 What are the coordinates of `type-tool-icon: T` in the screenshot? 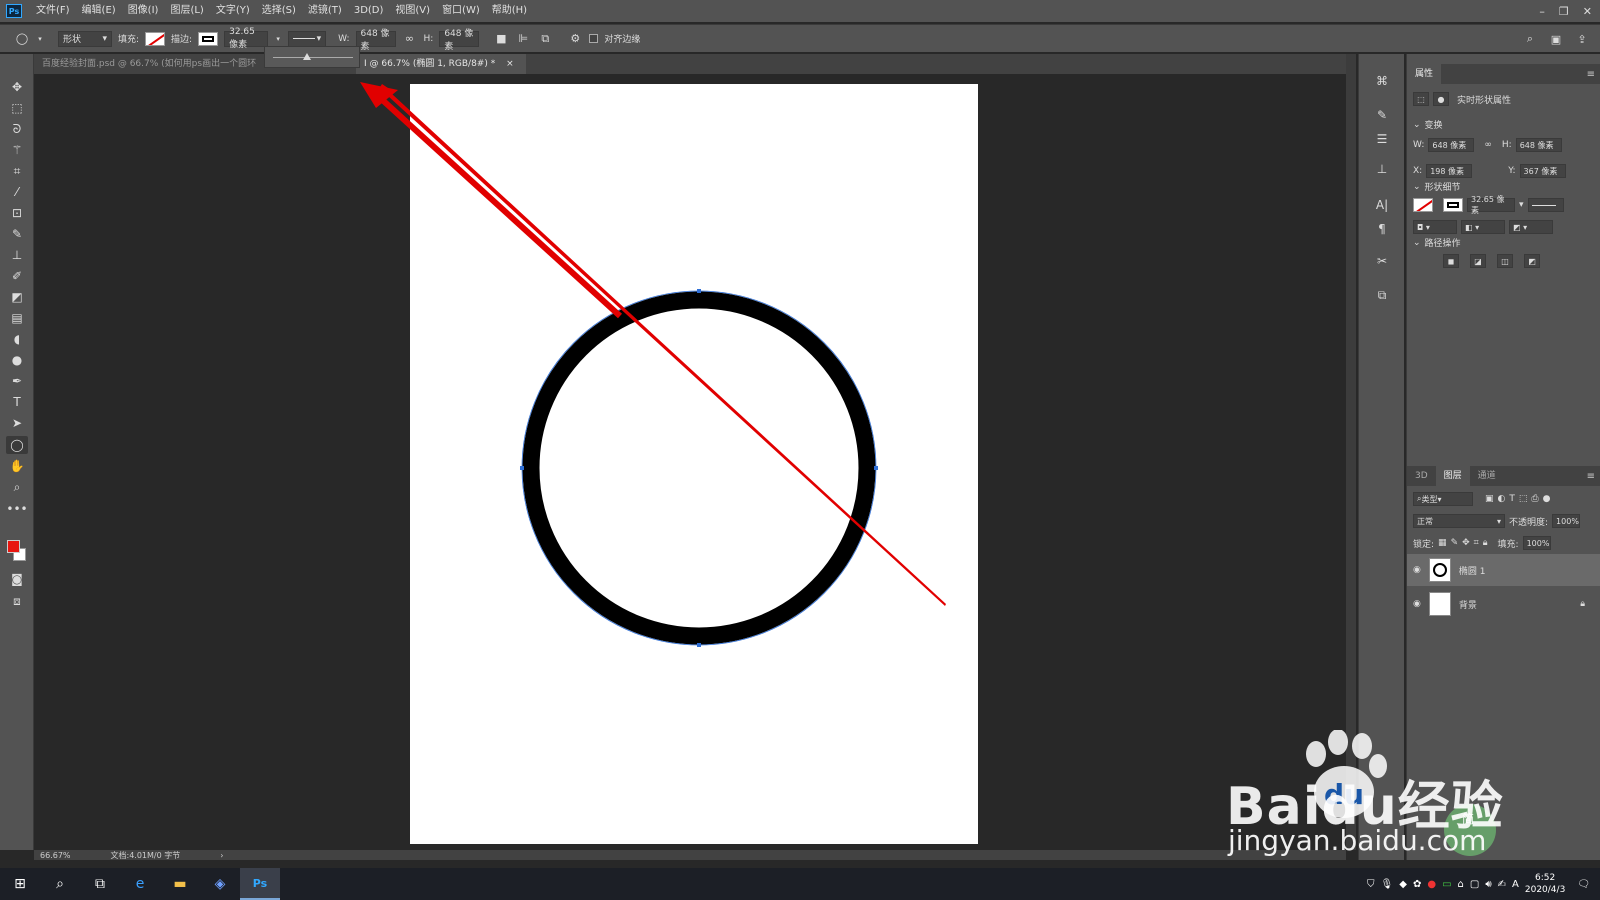 It's located at (17, 402).